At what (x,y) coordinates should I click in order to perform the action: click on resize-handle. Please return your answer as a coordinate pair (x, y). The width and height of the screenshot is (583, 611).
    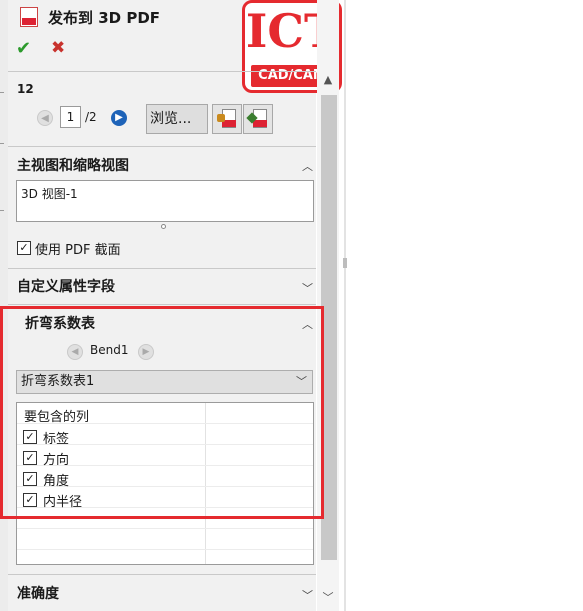
    Looking at the image, I should click on (163, 226).